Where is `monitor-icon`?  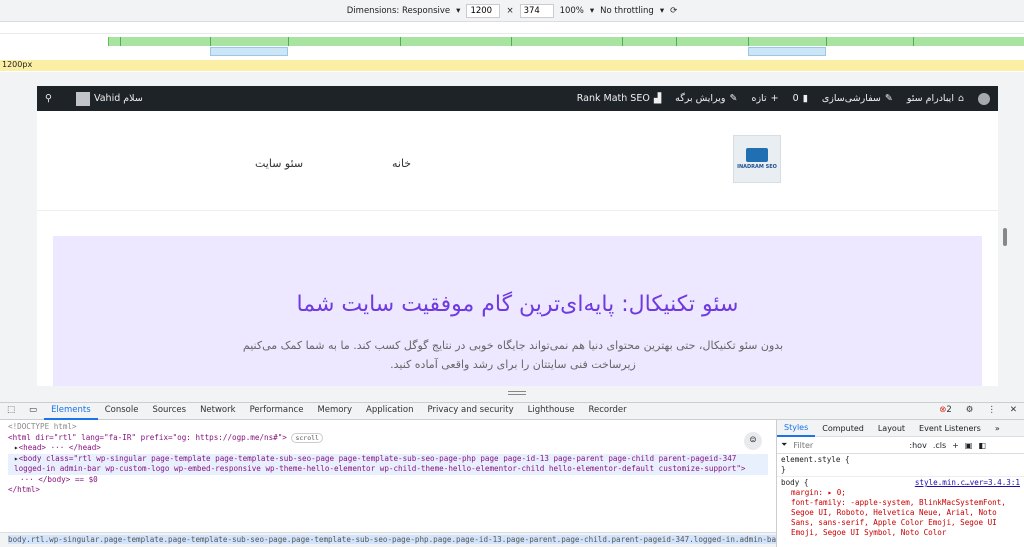 monitor-icon is located at coordinates (757, 155).